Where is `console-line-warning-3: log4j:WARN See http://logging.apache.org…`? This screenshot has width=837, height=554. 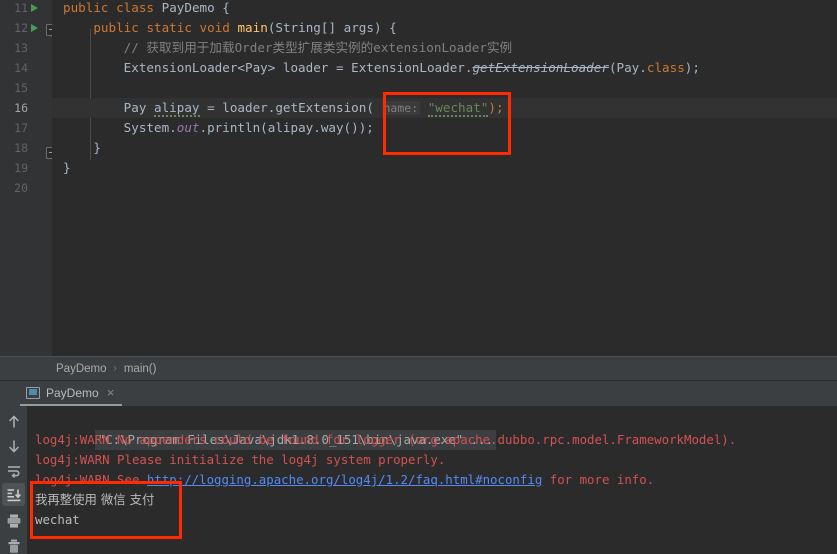
console-line-warning-3: log4j:WARN See http://logging.apache.org… is located at coordinates (436, 480).